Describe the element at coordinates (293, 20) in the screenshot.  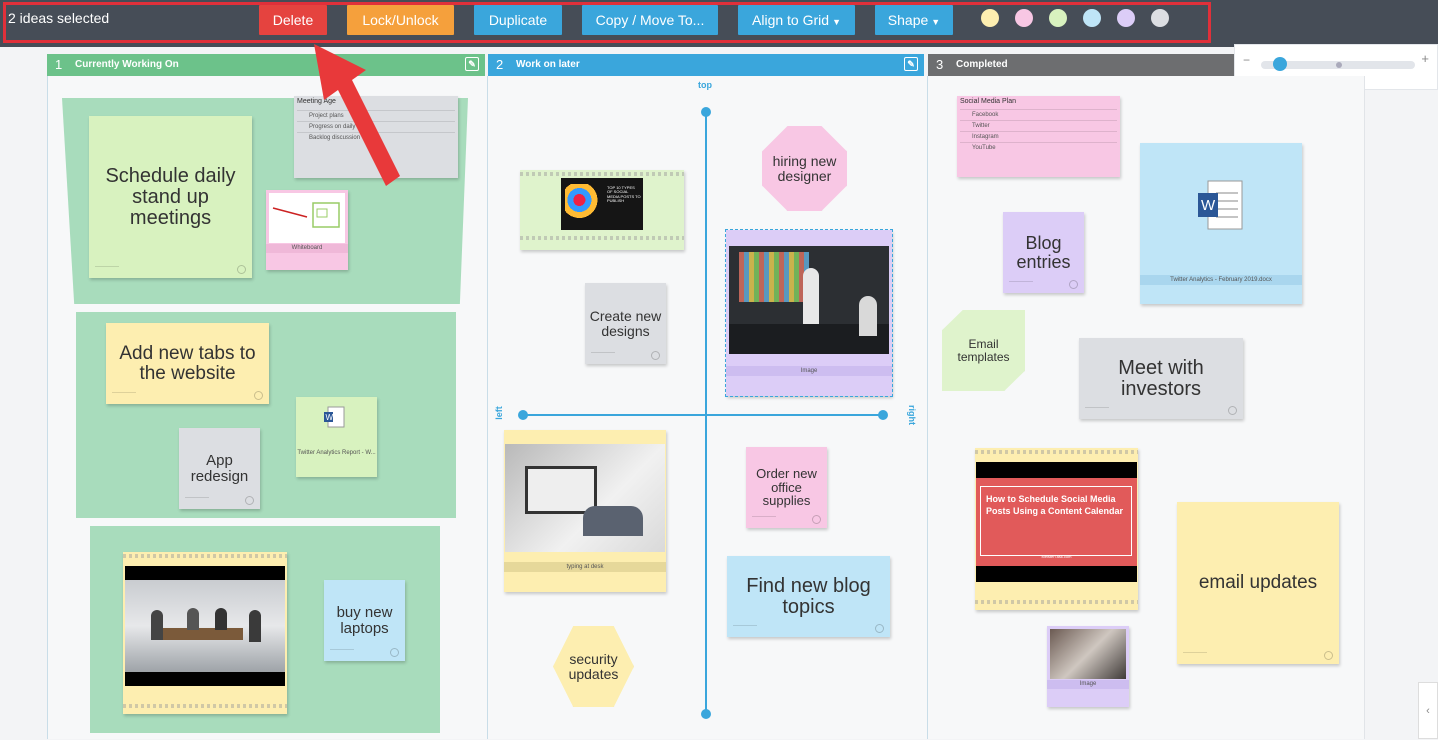
I see `delete-button: Delete` at that location.